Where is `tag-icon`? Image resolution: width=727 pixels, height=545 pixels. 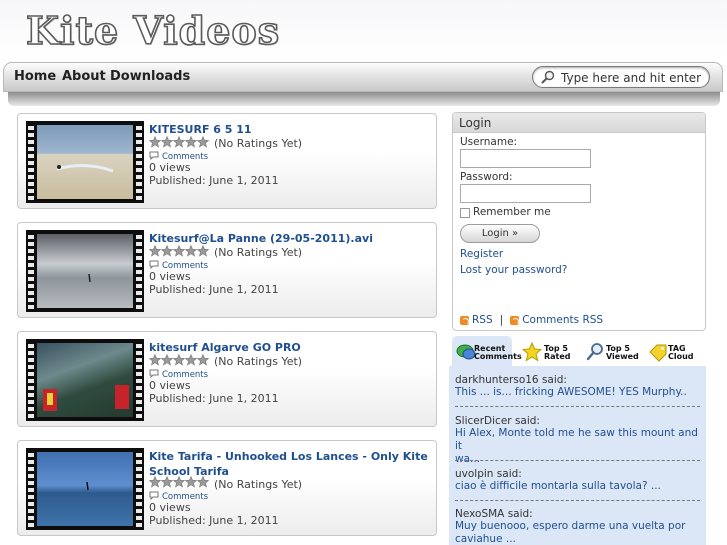
tag-icon is located at coordinates (658, 353).